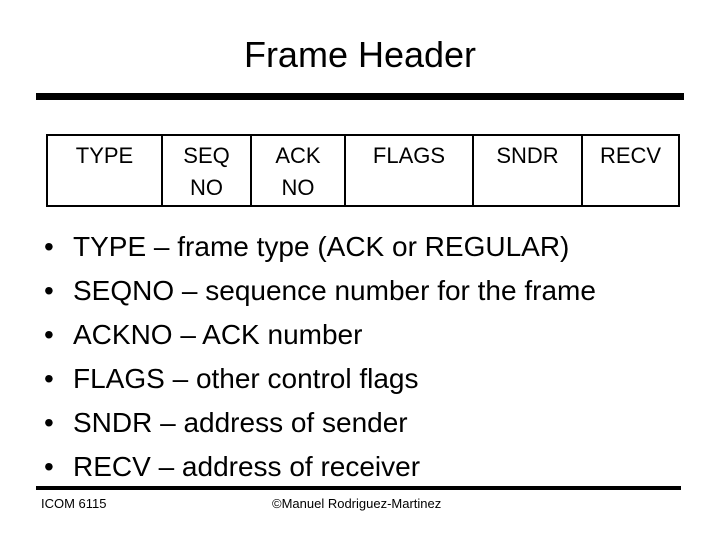 The image size is (720, 540). I want to click on footer-copyright: ©Manuel Rodriguez-Martinez, so click(357, 503).